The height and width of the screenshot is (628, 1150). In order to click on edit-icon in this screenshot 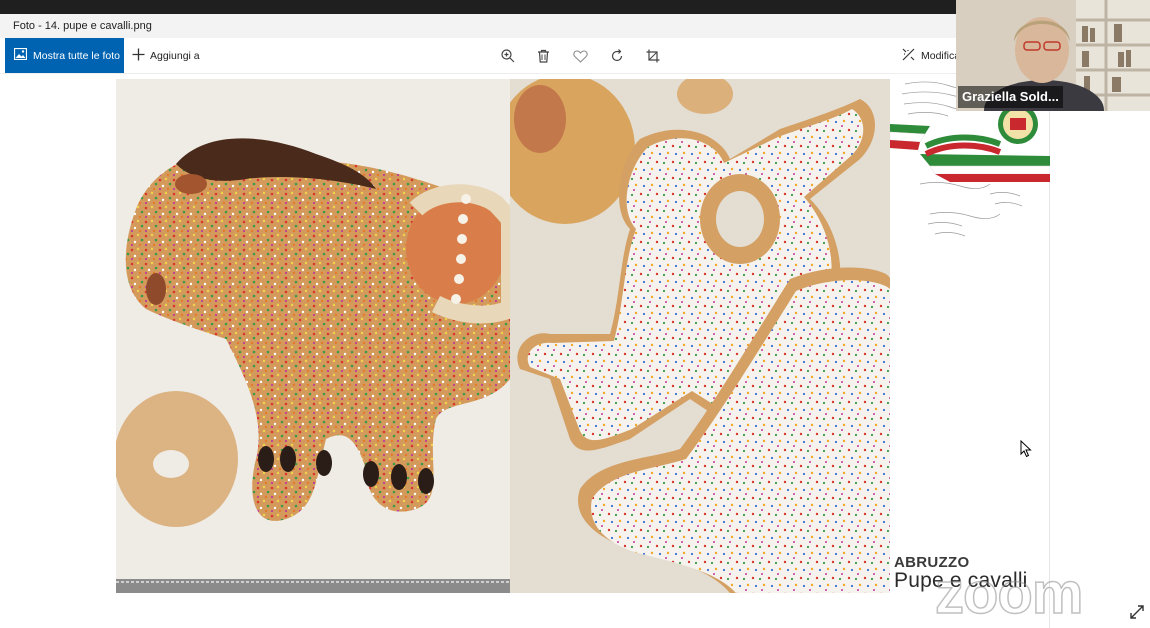, I will do `click(908, 56)`.